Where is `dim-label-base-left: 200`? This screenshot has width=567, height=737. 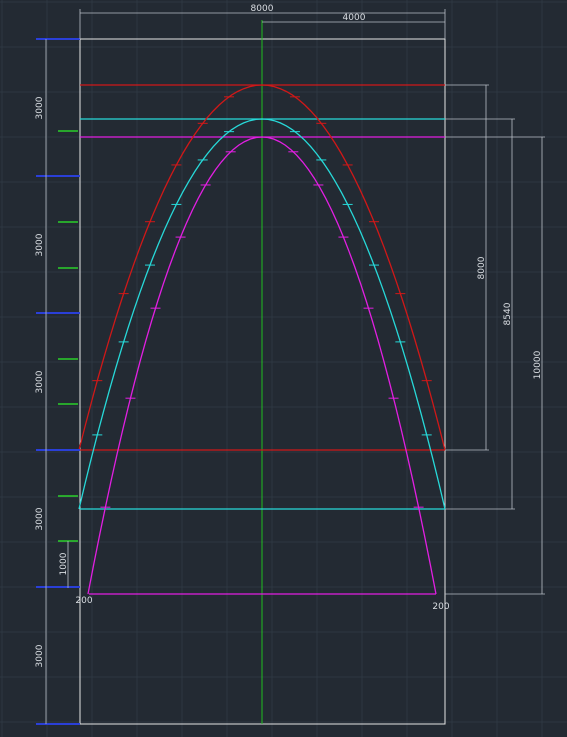 dim-label-base-left: 200 is located at coordinates (83, 601).